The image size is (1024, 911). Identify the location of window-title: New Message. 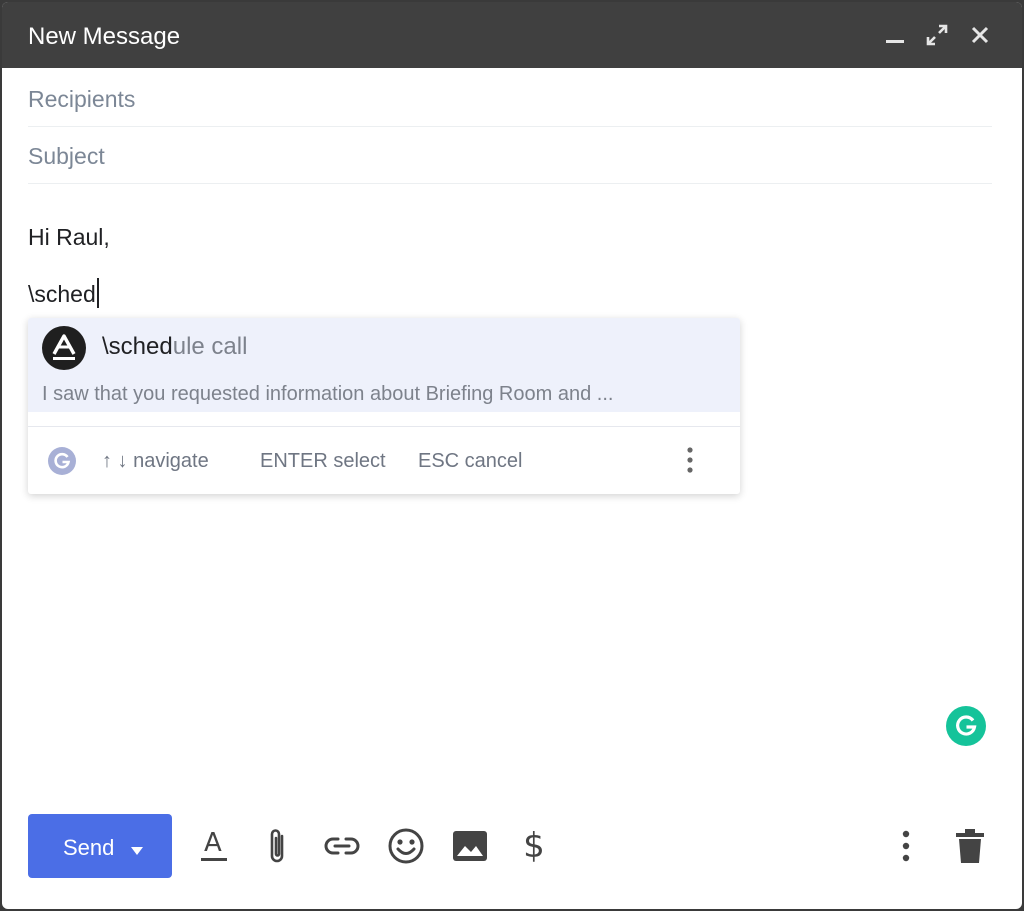
(104, 36).